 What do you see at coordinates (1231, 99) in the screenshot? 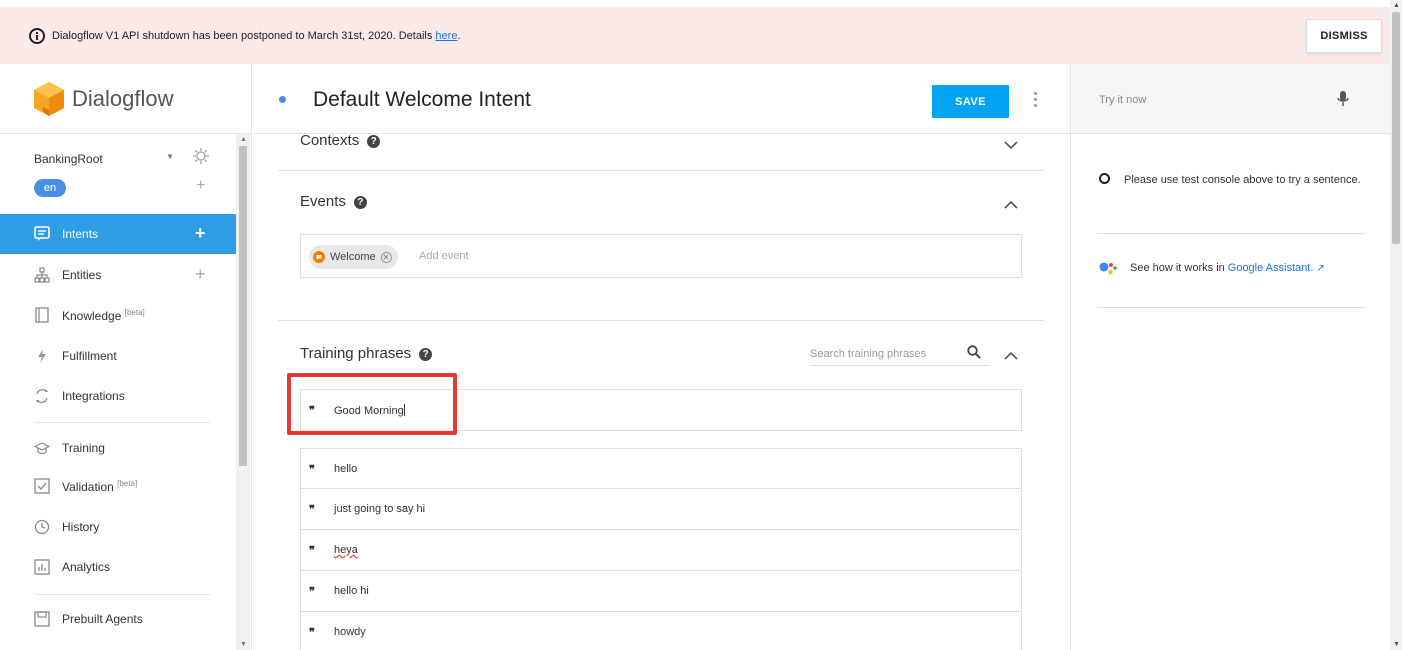
I see `try-it-now-bar: Try it now` at bounding box center [1231, 99].